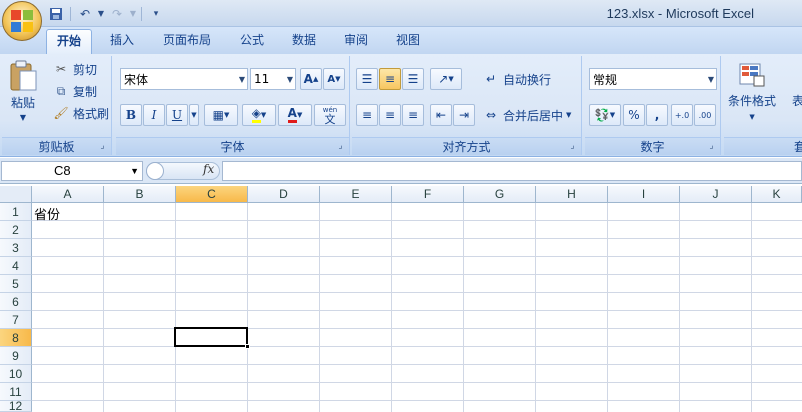 This screenshot has width=802, height=412. I want to click on cut-label: 剪切, so click(85, 69).